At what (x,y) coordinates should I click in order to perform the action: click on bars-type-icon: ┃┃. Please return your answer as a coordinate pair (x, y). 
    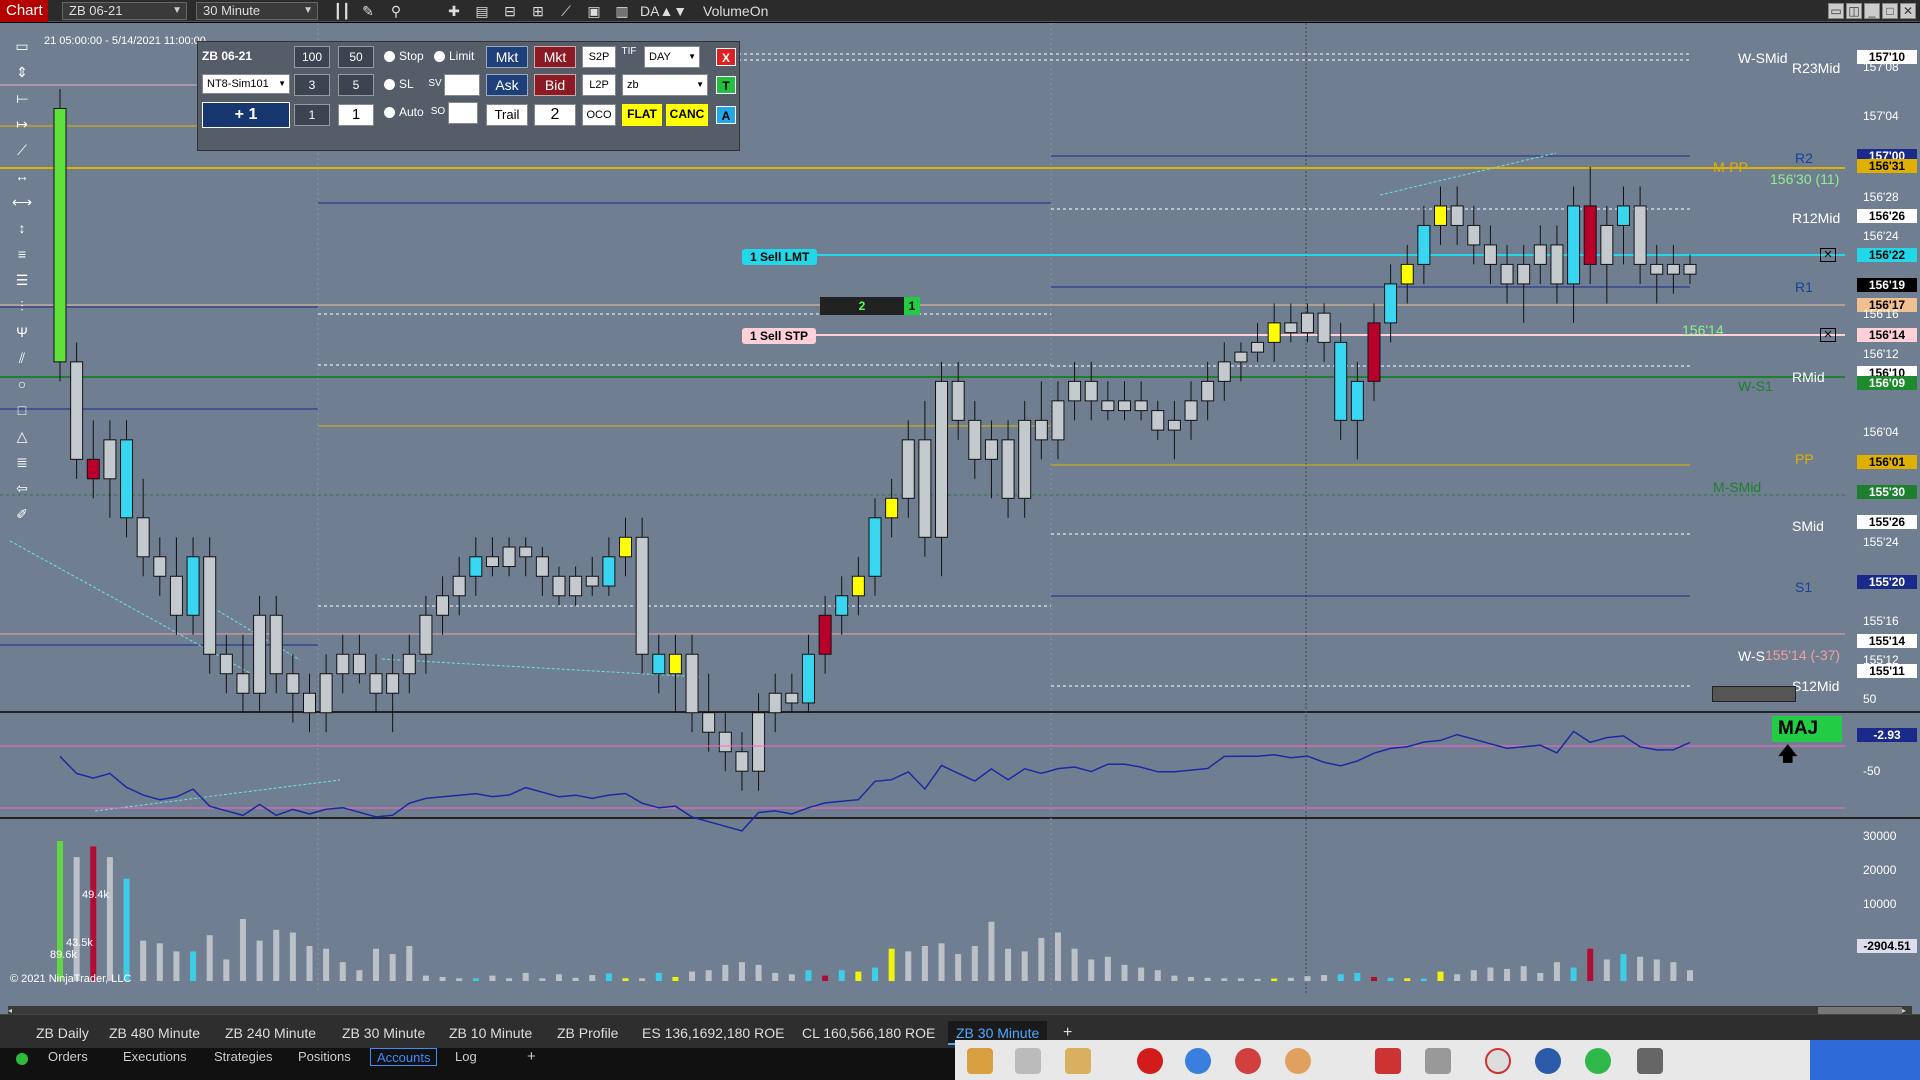
    Looking at the image, I should click on (342, 11).